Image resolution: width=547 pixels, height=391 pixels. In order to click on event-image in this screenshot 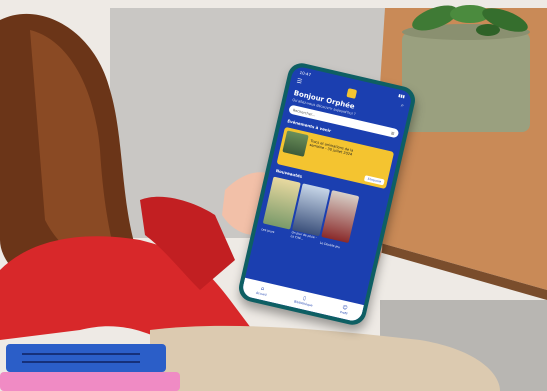, I will do `click(295, 143)`.